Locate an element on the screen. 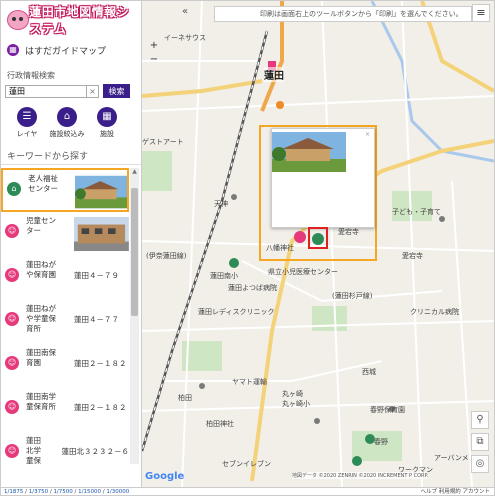 The width and height of the screenshot is (495, 496). popup-close-icon: × is located at coordinates (367, 134).